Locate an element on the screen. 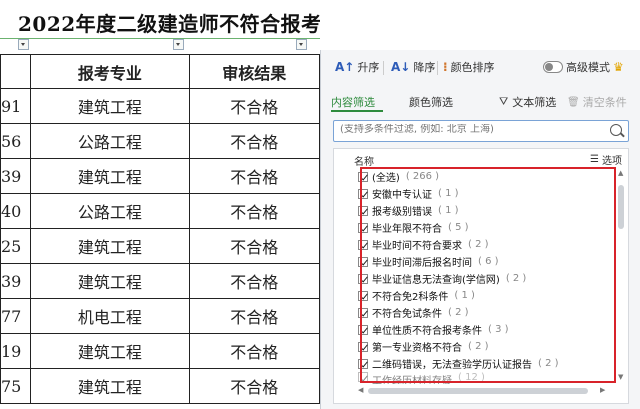 The width and height of the screenshot is (640, 409). table-row: 77 机电工程 不合格 is located at coordinates (160, 316).